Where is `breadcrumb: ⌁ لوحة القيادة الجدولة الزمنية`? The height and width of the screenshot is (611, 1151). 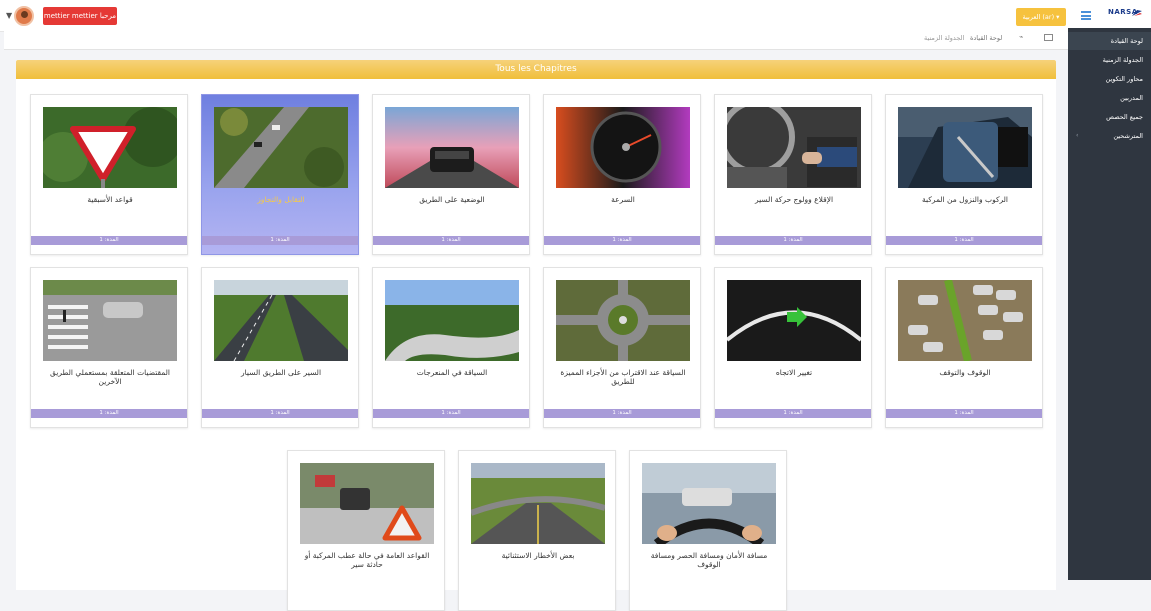 breadcrumb: ⌁ لوحة القيادة الجدولة الزمنية is located at coordinates (536, 39).